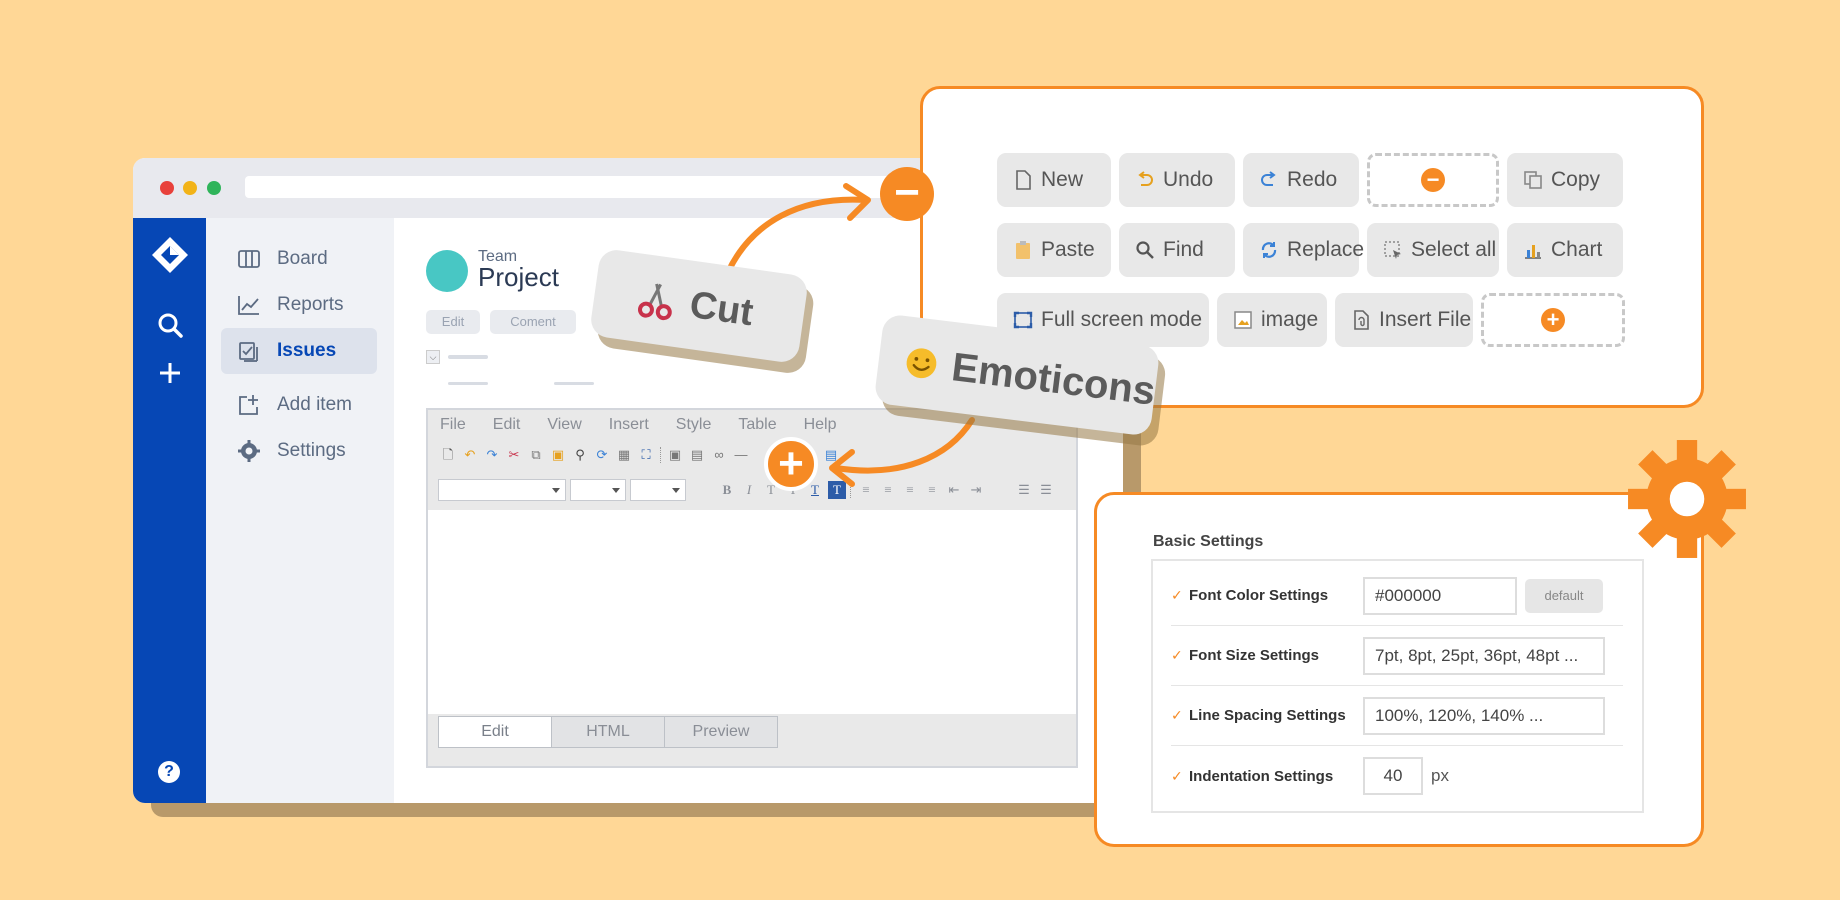  What do you see at coordinates (608, 732) in the screenshot?
I see `tab-html: HTML` at bounding box center [608, 732].